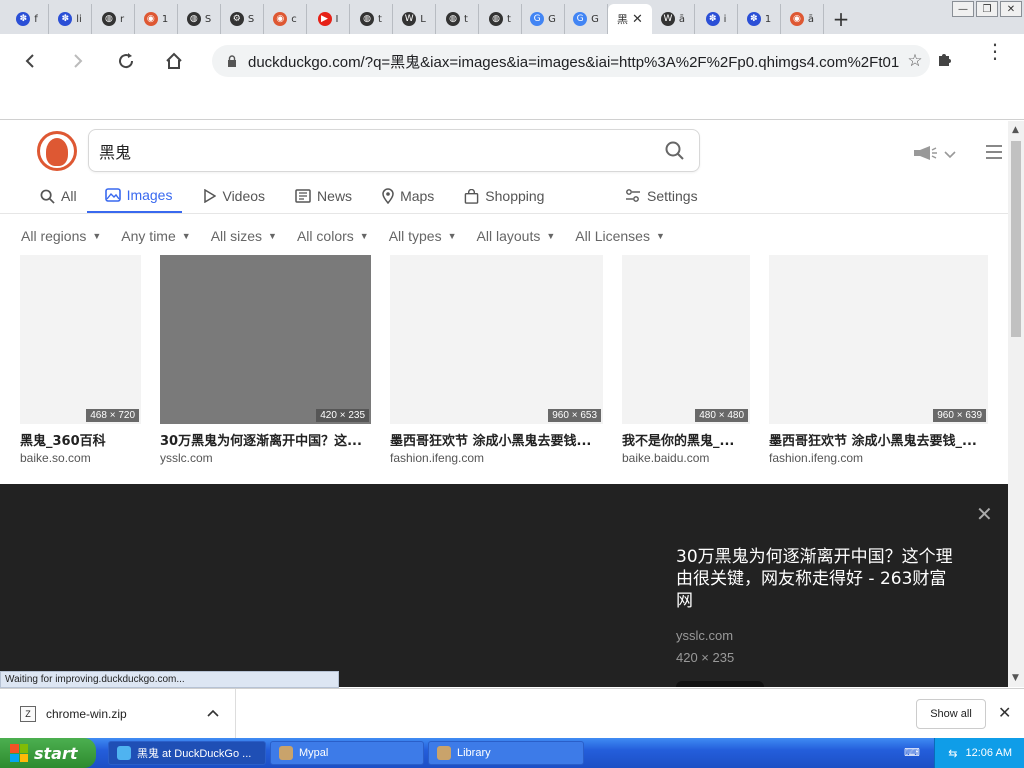  I want to click on forward-button, so click(78, 61).